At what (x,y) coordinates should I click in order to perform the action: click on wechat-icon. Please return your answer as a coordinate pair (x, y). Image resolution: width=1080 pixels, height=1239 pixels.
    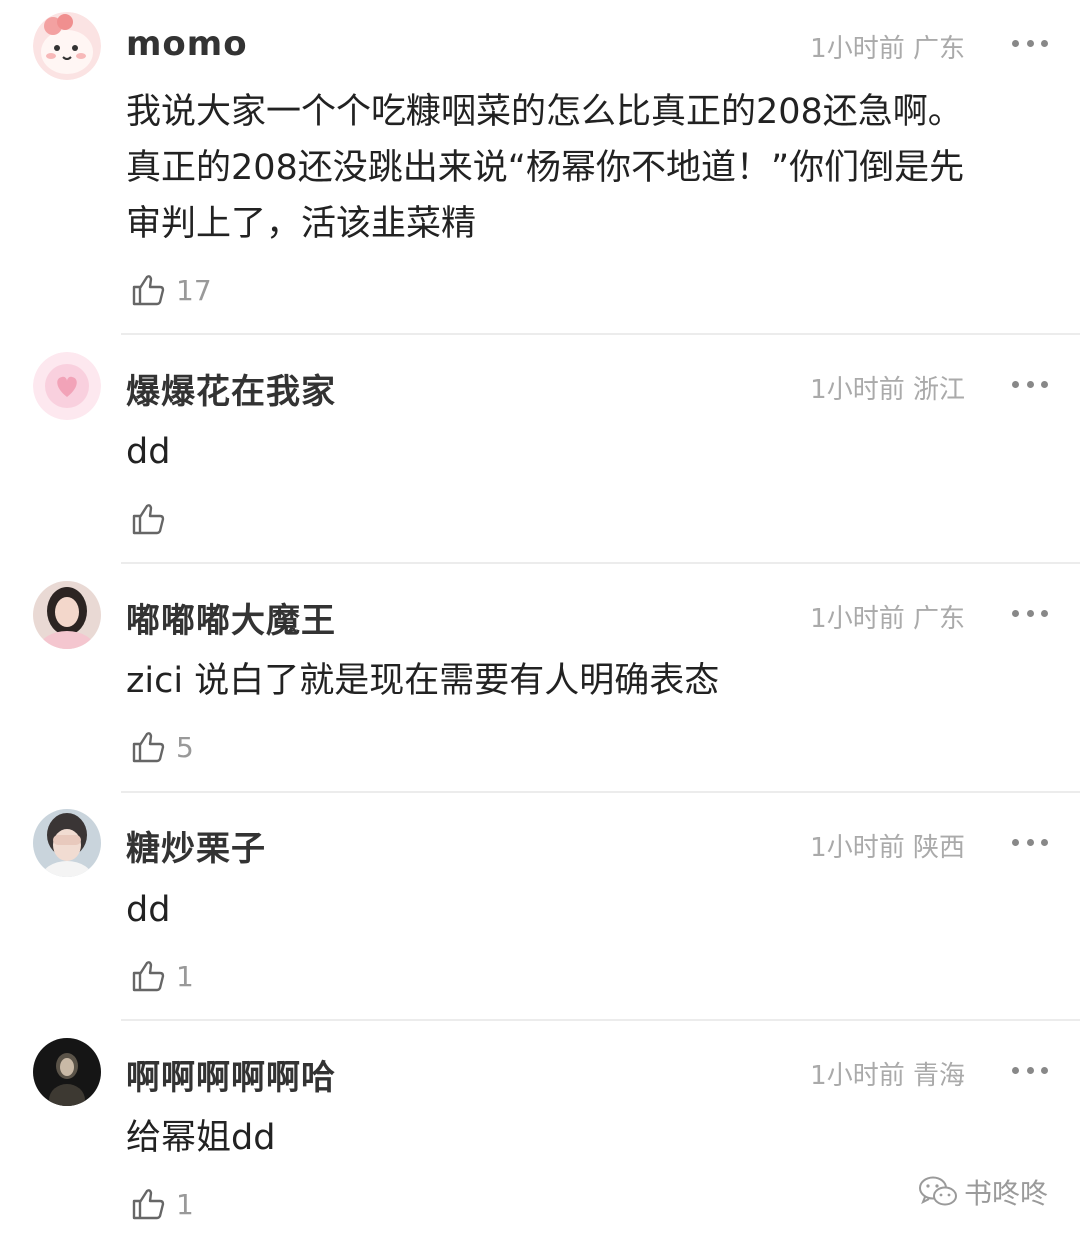
    Looking at the image, I should click on (938, 1191).